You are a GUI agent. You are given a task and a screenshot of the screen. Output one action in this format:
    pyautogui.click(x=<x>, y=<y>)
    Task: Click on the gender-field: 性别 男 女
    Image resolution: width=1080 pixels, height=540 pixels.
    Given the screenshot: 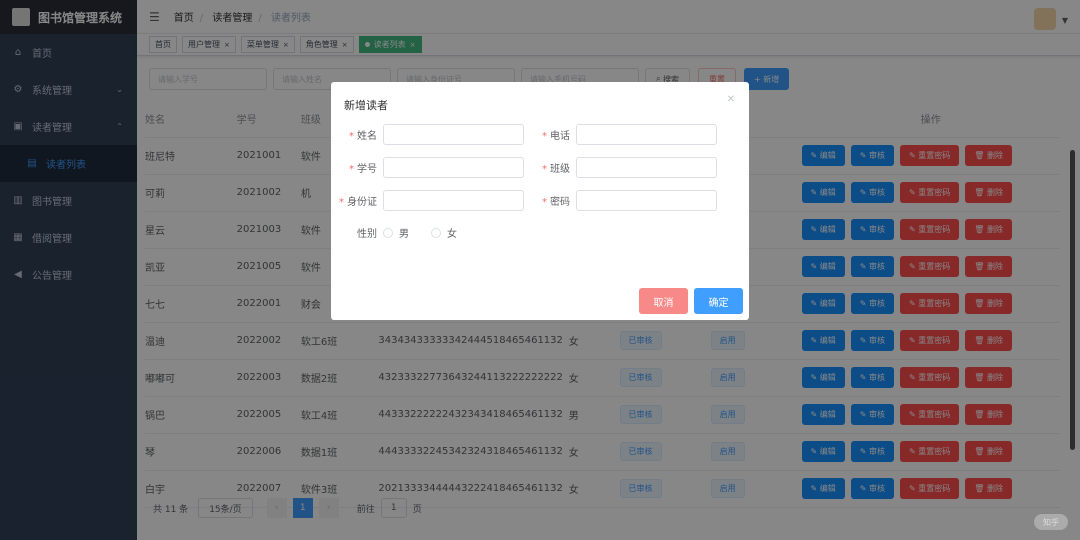 What is the action you would take?
    pyautogui.click(x=405, y=232)
    